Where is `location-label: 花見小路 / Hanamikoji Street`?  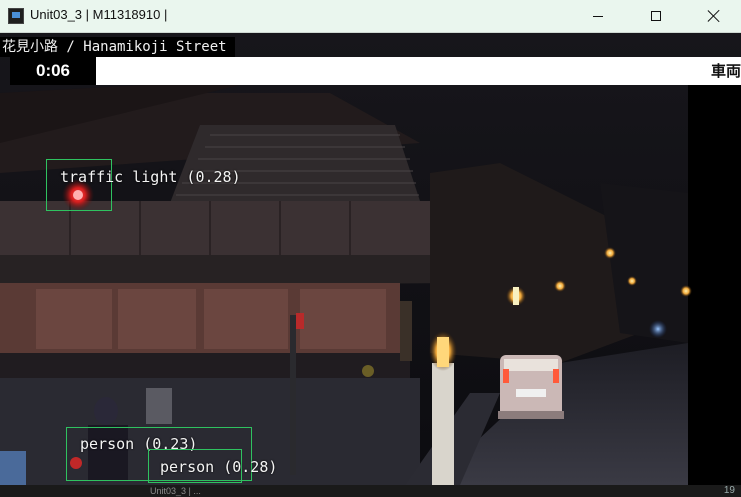
location-label: 花見小路 / Hanamikoji Street is located at coordinates (117, 47).